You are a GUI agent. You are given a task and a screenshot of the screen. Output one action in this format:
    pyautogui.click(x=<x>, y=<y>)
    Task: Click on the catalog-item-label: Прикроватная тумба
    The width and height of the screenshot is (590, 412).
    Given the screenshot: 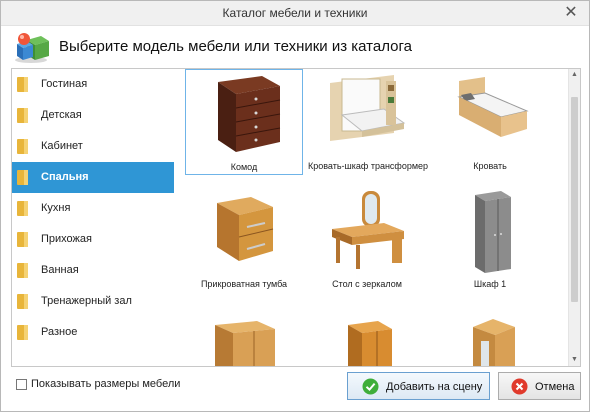 What is the action you would take?
    pyautogui.click(x=244, y=284)
    